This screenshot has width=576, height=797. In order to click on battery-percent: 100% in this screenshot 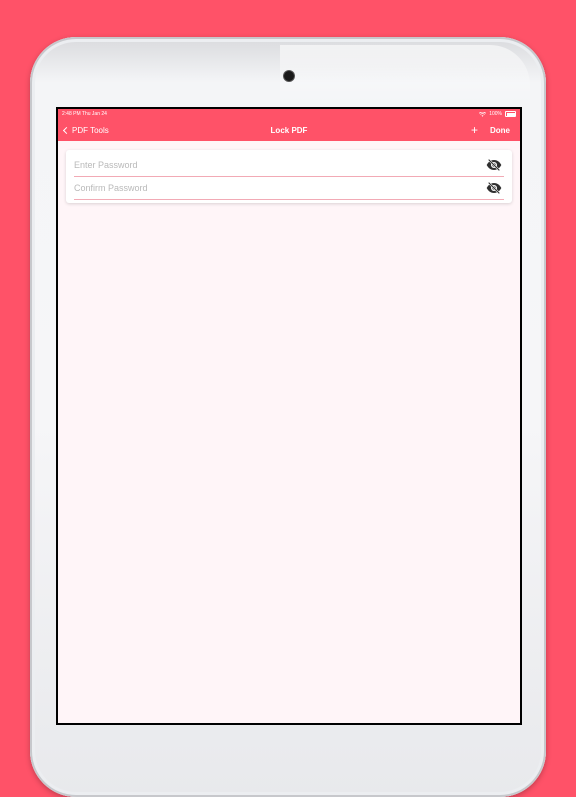, I will do `click(495, 114)`.